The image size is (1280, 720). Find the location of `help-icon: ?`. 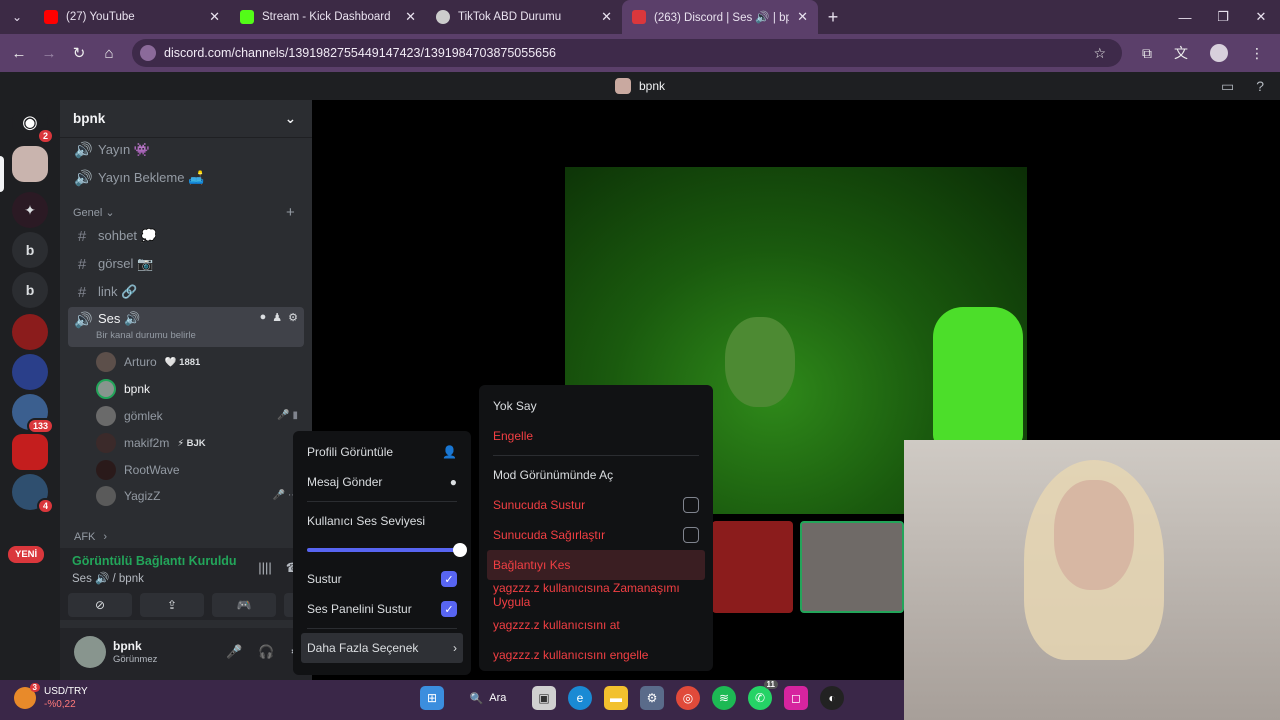

help-icon: ? is located at coordinates (1260, 86).